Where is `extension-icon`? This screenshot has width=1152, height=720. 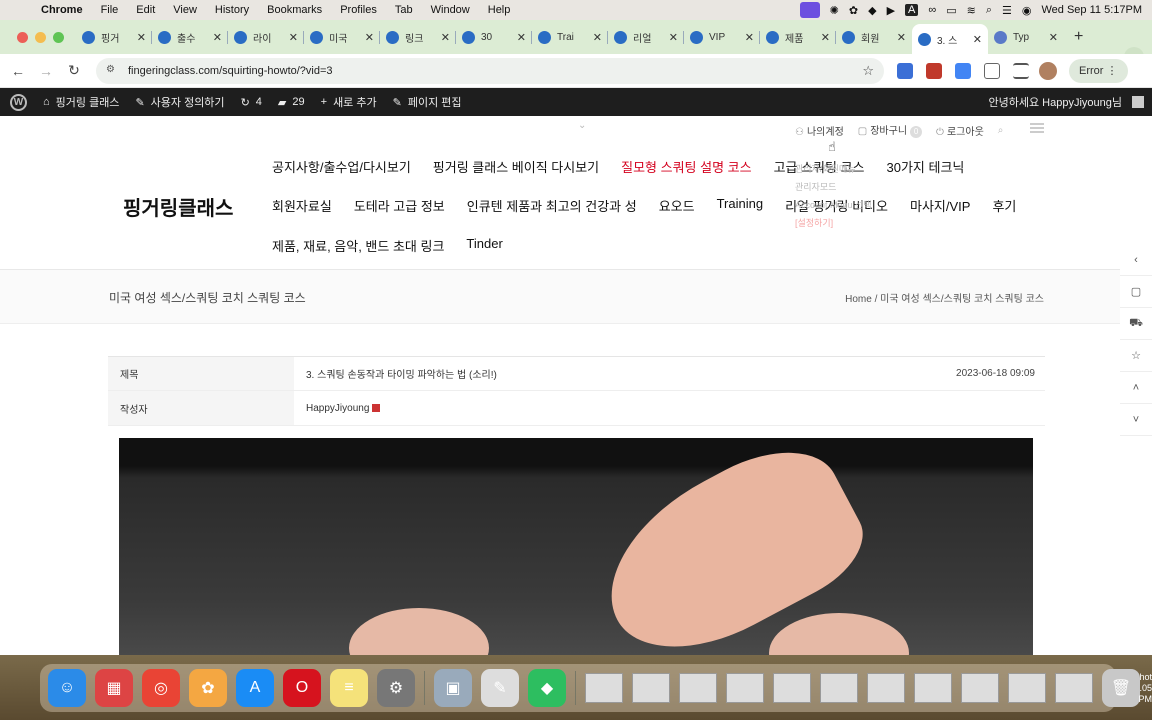 extension-icon is located at coordinates (934, 70).